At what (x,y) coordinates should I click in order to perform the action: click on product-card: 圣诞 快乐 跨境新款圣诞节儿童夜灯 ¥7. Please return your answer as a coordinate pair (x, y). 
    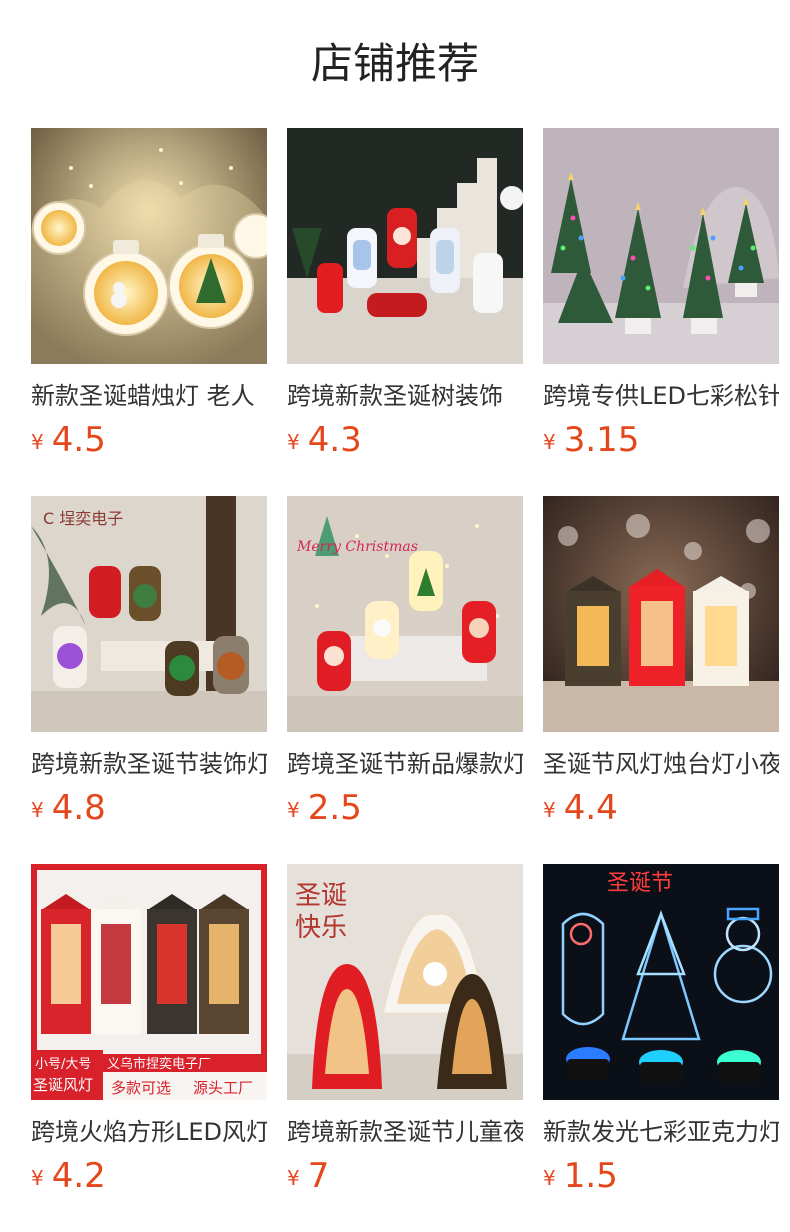
    Looking at the image, I should click on (405, 1034).